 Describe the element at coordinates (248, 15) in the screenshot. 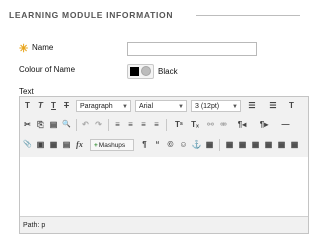

I see `section-divider` at that location.